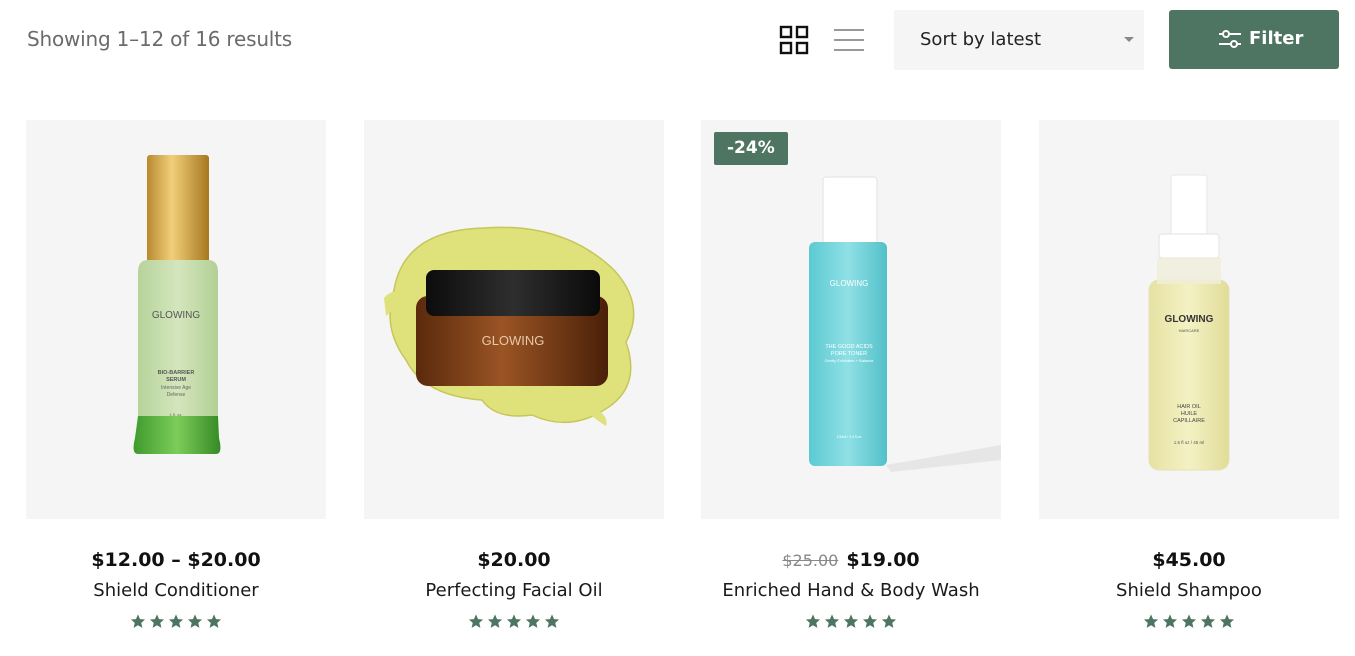 The height and width of the screenshot is (656, 1355). I want to click on grid-view-button, so click(794, 40).